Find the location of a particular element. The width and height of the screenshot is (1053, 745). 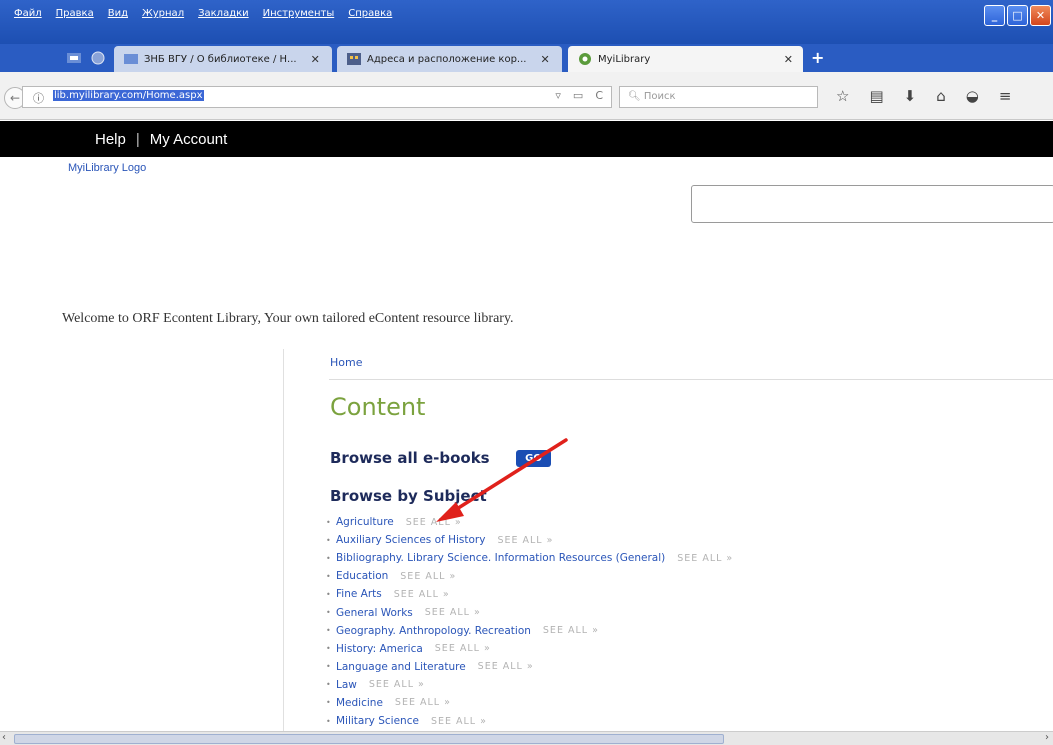

scroll-left-icon: ‹ is located at coordinates (4, 737).